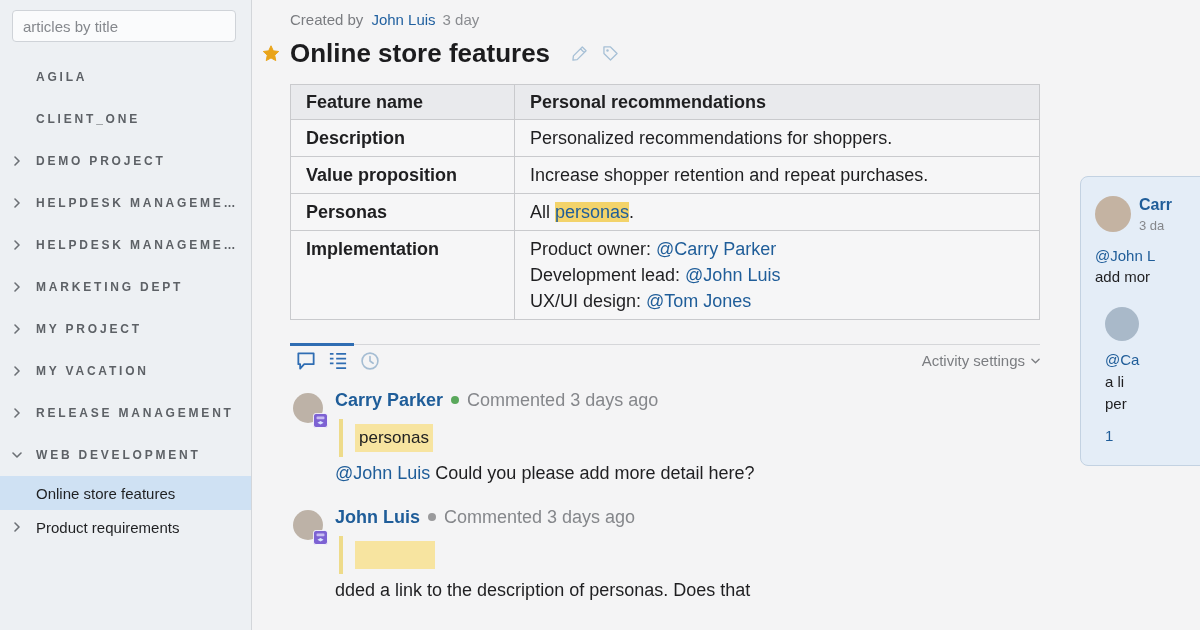  I want to click on row-header-cell: Personas, so click(402, 212).